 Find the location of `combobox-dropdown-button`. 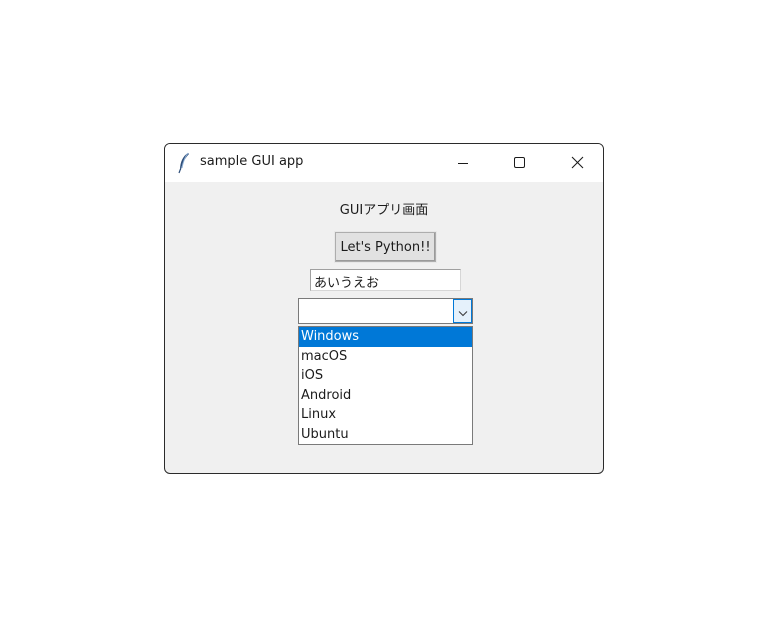

combobox-dropdown-button is located at coordinates (462, 311).